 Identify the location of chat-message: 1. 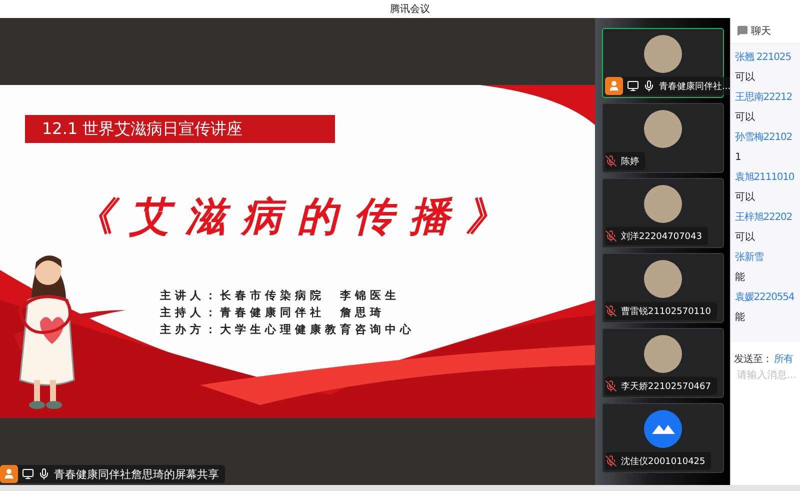
(738, 158).